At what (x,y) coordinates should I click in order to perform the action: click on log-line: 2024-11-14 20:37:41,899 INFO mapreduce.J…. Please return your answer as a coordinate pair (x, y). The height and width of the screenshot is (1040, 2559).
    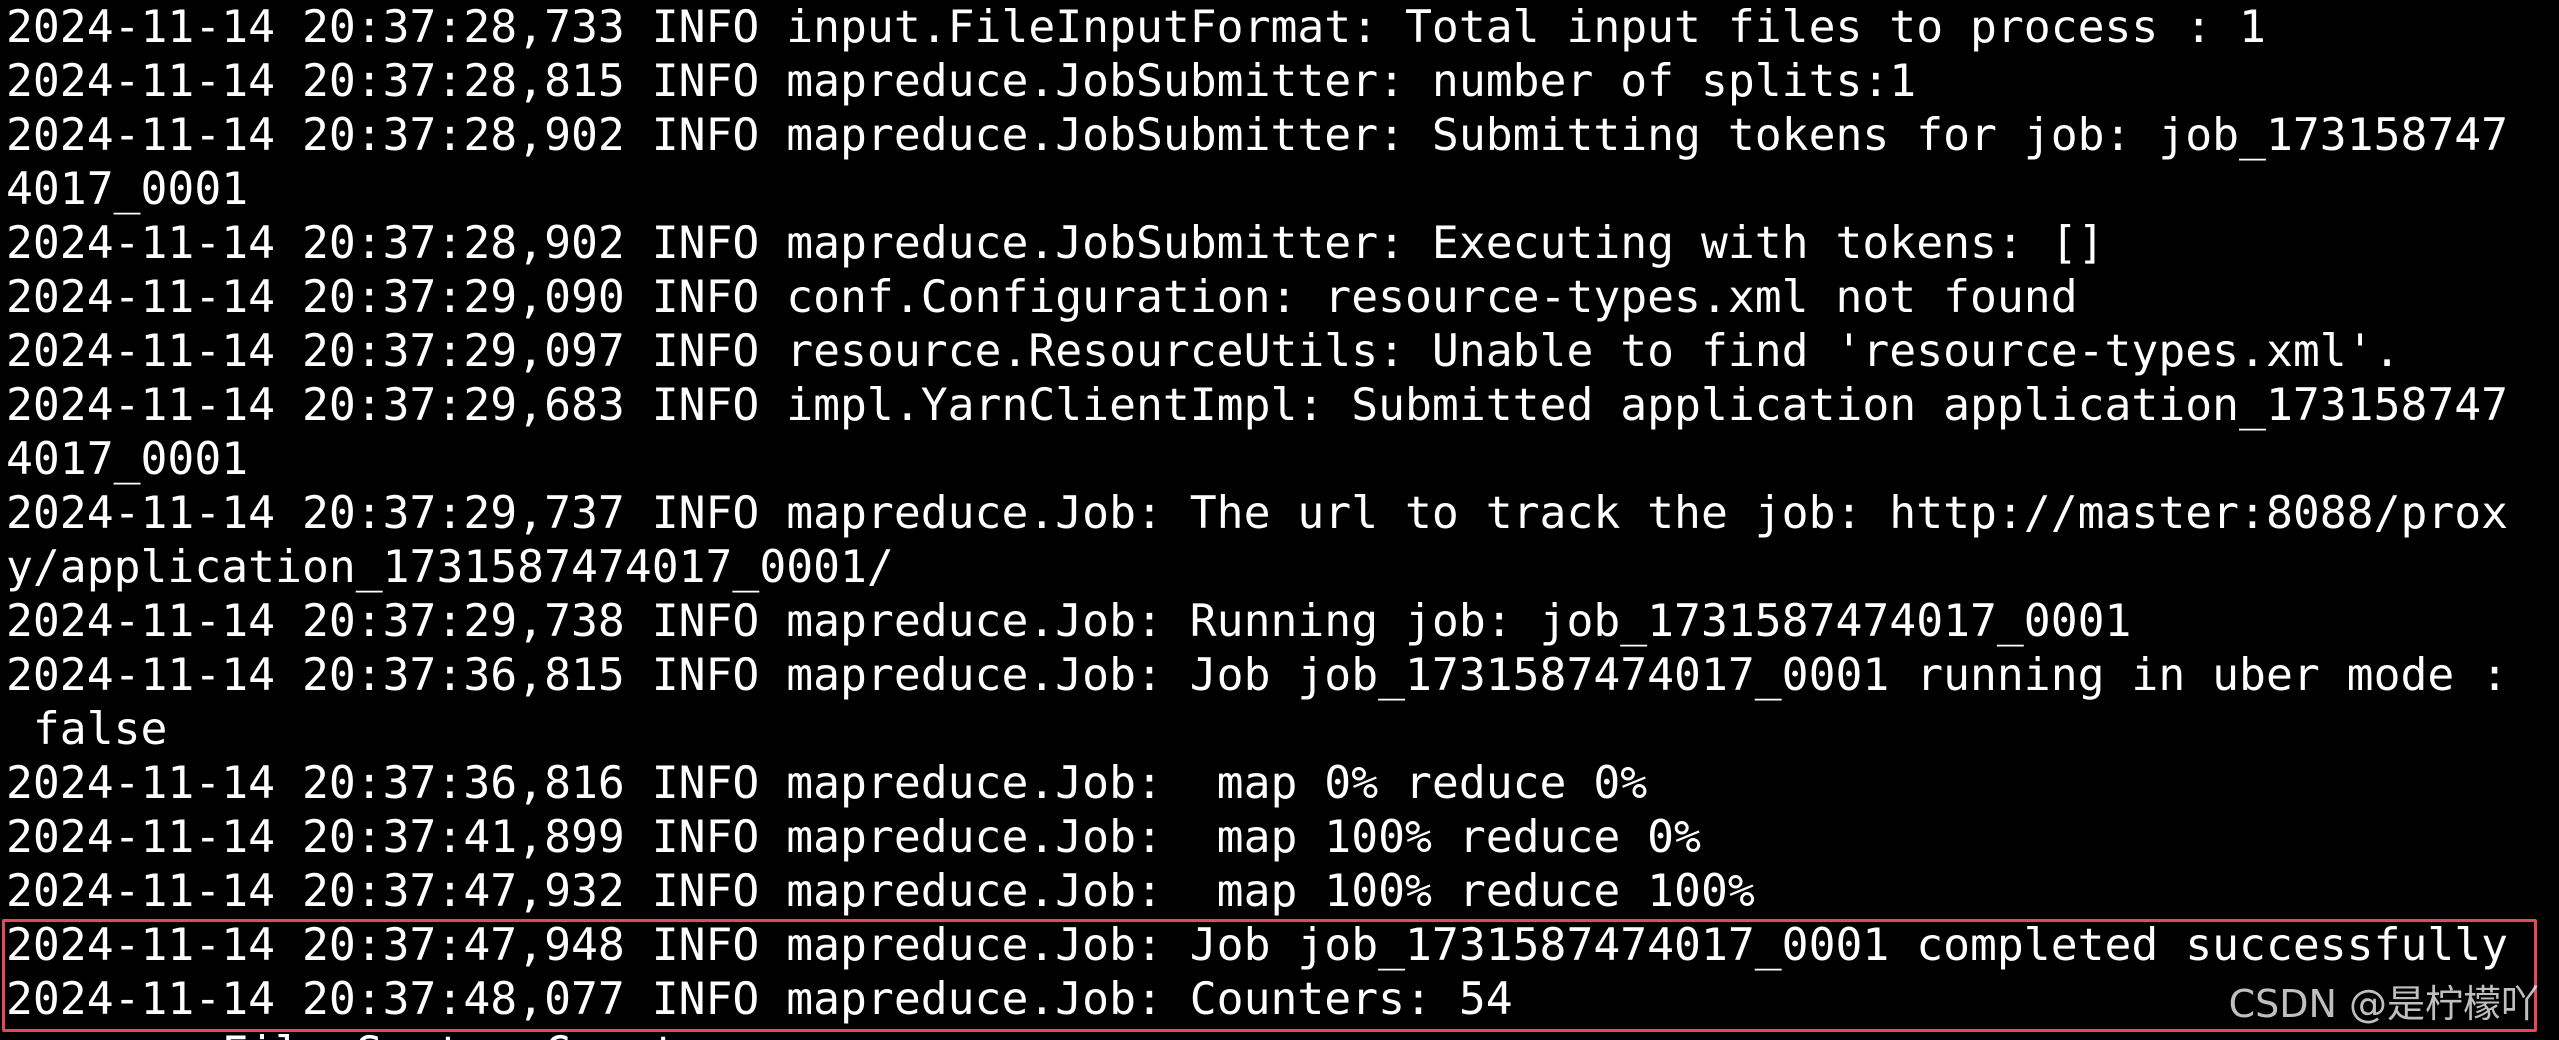
    Looking at the image, I should click on (853, 837).